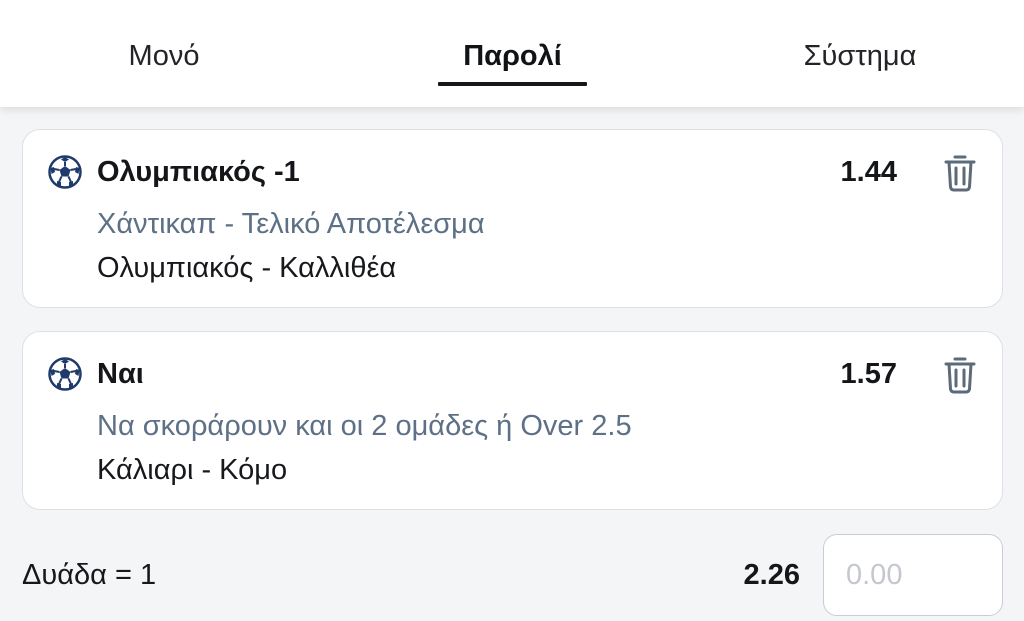  Describe the element at coordinates (364, 426) in the screenshot. I see `selection-market: Να σκοράρουν και οι 2 ομάδες ή Over 2.5` at that location.